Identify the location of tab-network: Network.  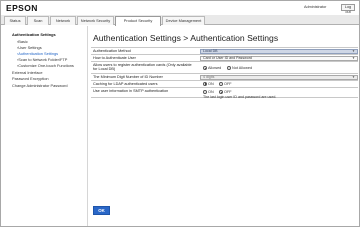
(63, 20).